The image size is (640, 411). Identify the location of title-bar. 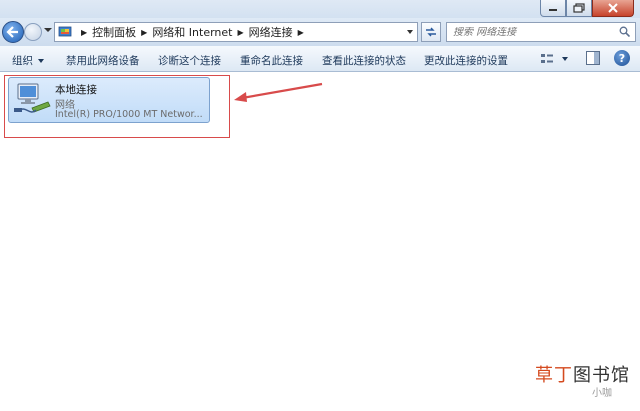
(320, 9).